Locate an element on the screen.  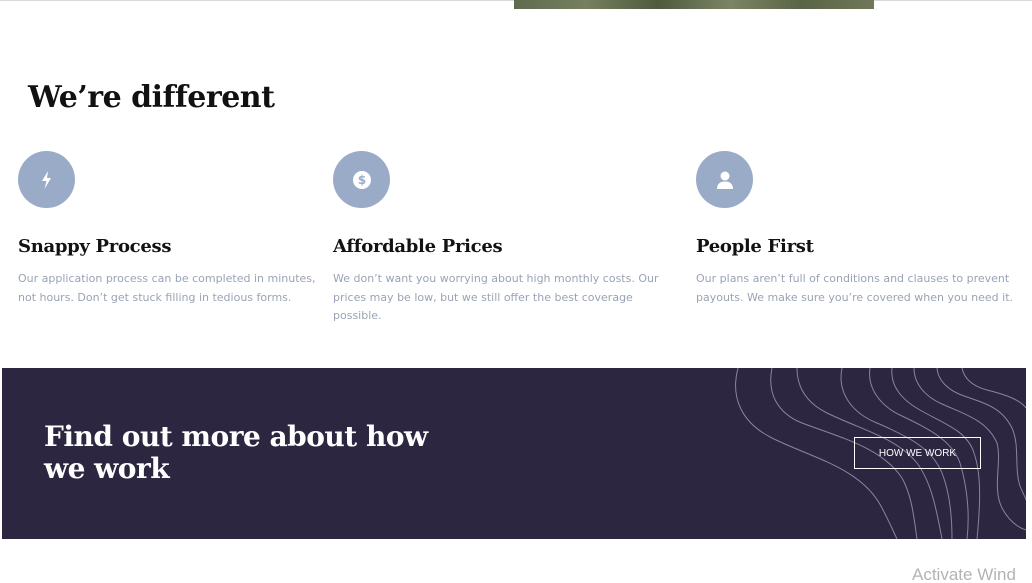
activate-windows-watermark: Activate Wind is located at coordinates (964, 574).